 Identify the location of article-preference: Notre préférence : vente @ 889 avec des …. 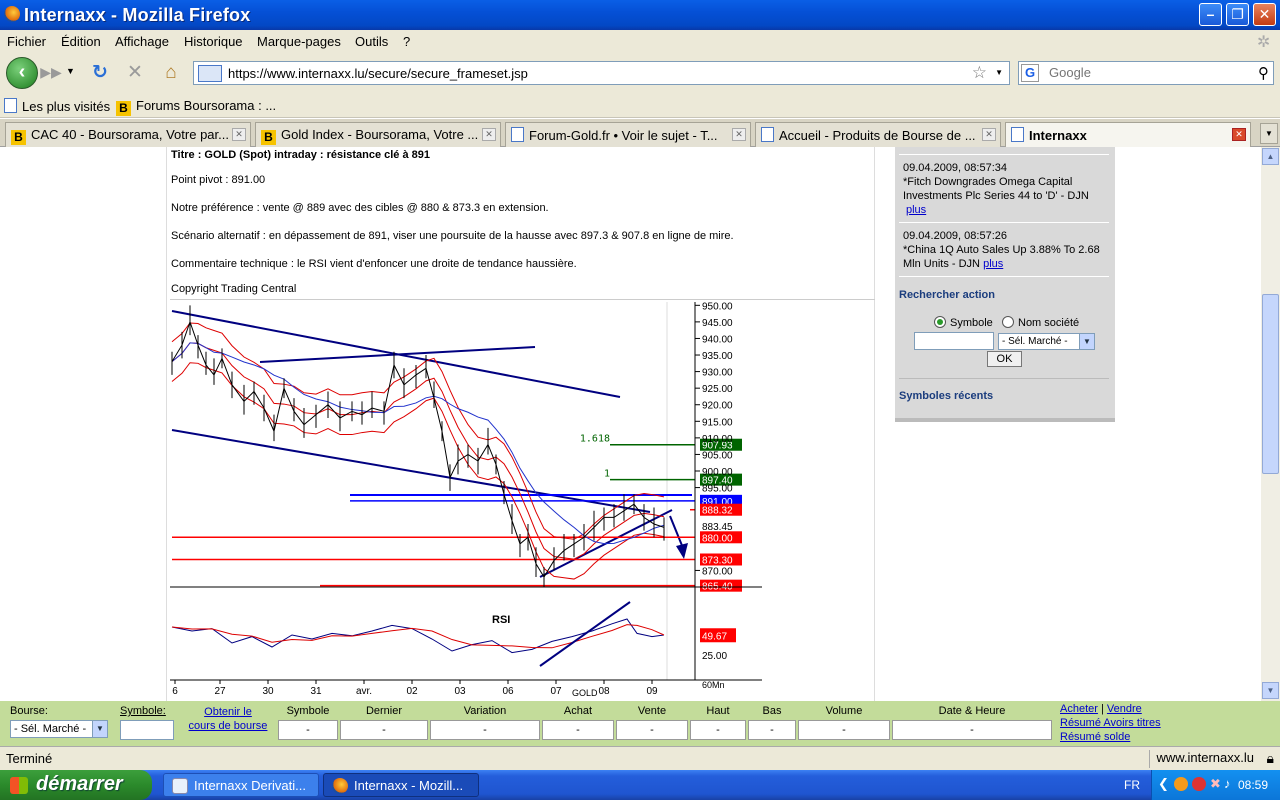
(360, 208).